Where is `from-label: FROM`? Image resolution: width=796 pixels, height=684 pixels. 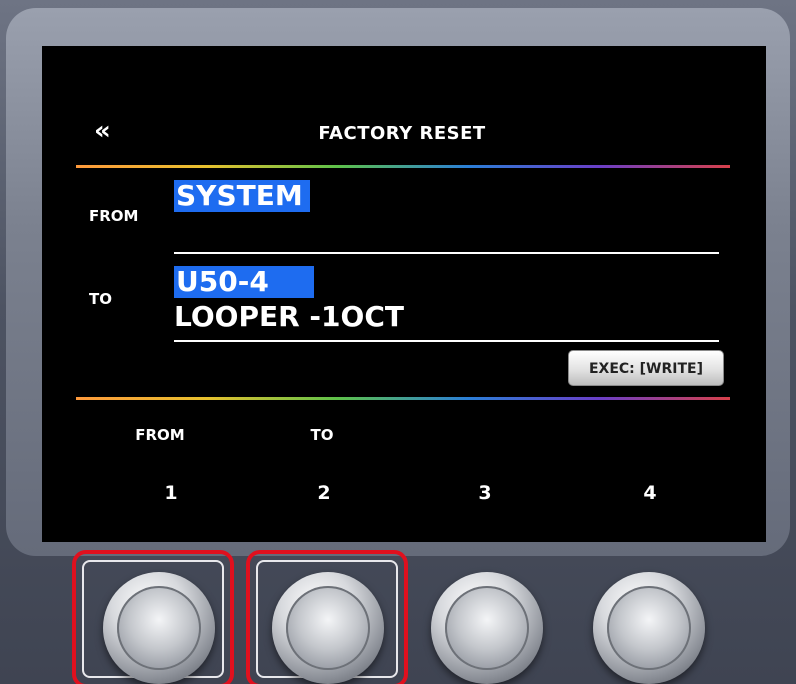 from-label: FROM is located at coordinates (114, 216).